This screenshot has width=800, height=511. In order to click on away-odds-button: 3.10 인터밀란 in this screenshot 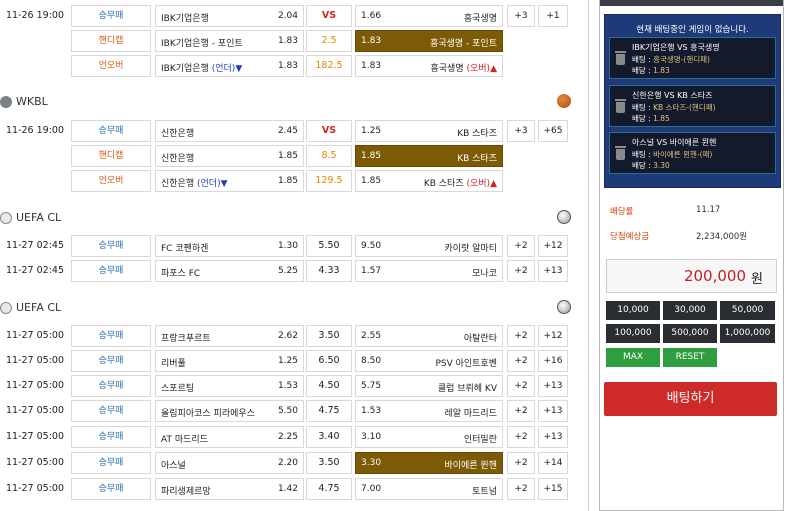, I will do `click(429, 437)`.